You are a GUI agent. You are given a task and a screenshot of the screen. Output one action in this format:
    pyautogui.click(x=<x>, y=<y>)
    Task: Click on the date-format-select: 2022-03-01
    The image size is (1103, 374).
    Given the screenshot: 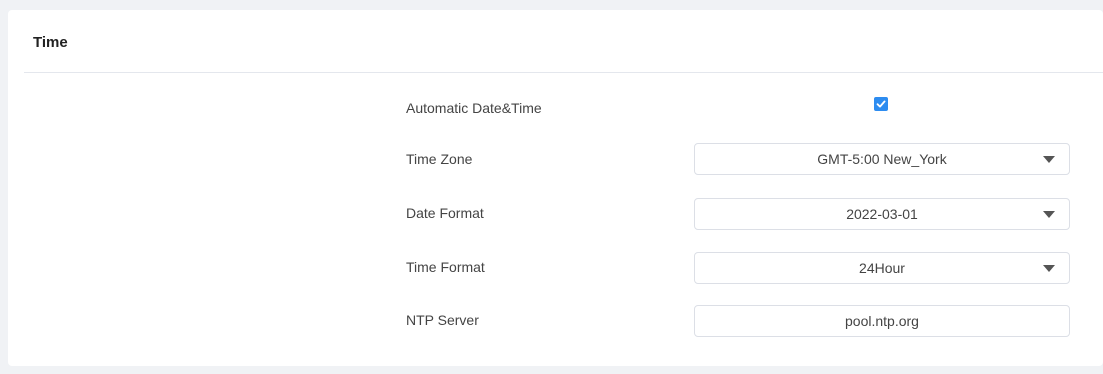 What is the action you would take?
    pyautogui.click(x=882, y=214)
    